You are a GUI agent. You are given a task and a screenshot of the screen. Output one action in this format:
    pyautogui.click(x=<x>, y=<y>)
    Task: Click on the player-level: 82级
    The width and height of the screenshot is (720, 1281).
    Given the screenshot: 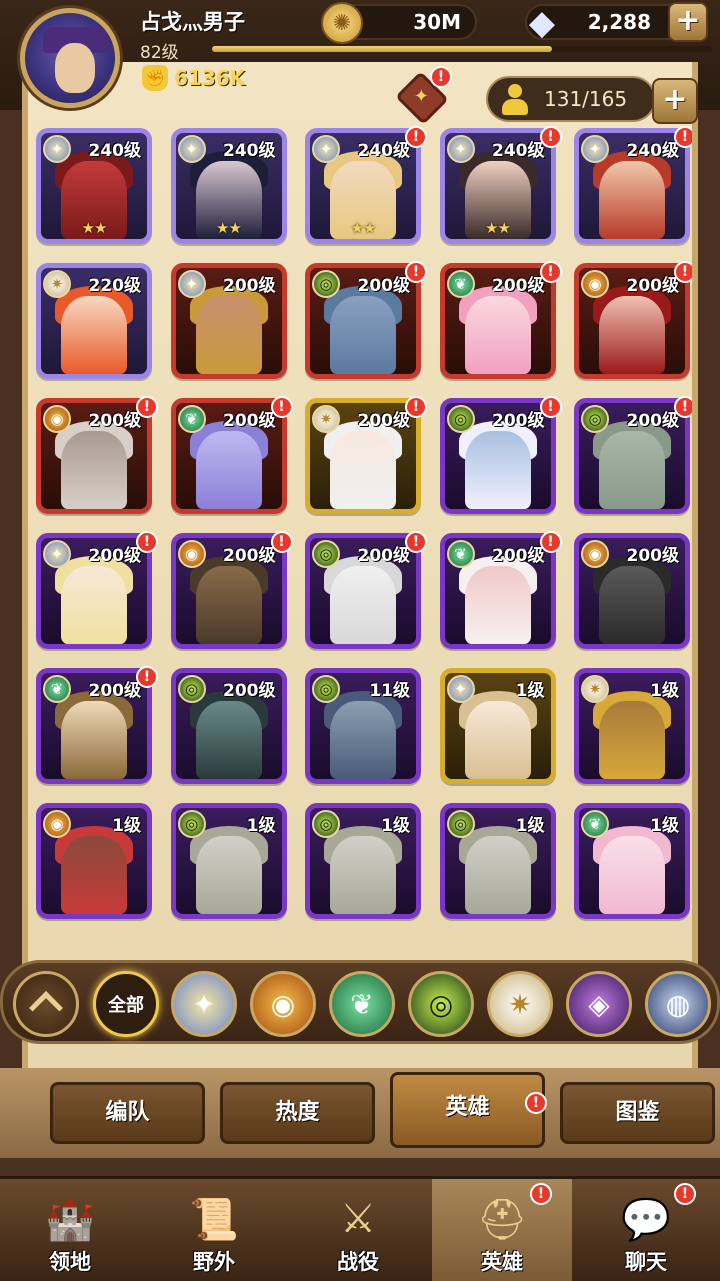 What is the action you would take?
    pyautogui.click(x=159, y=53)
    